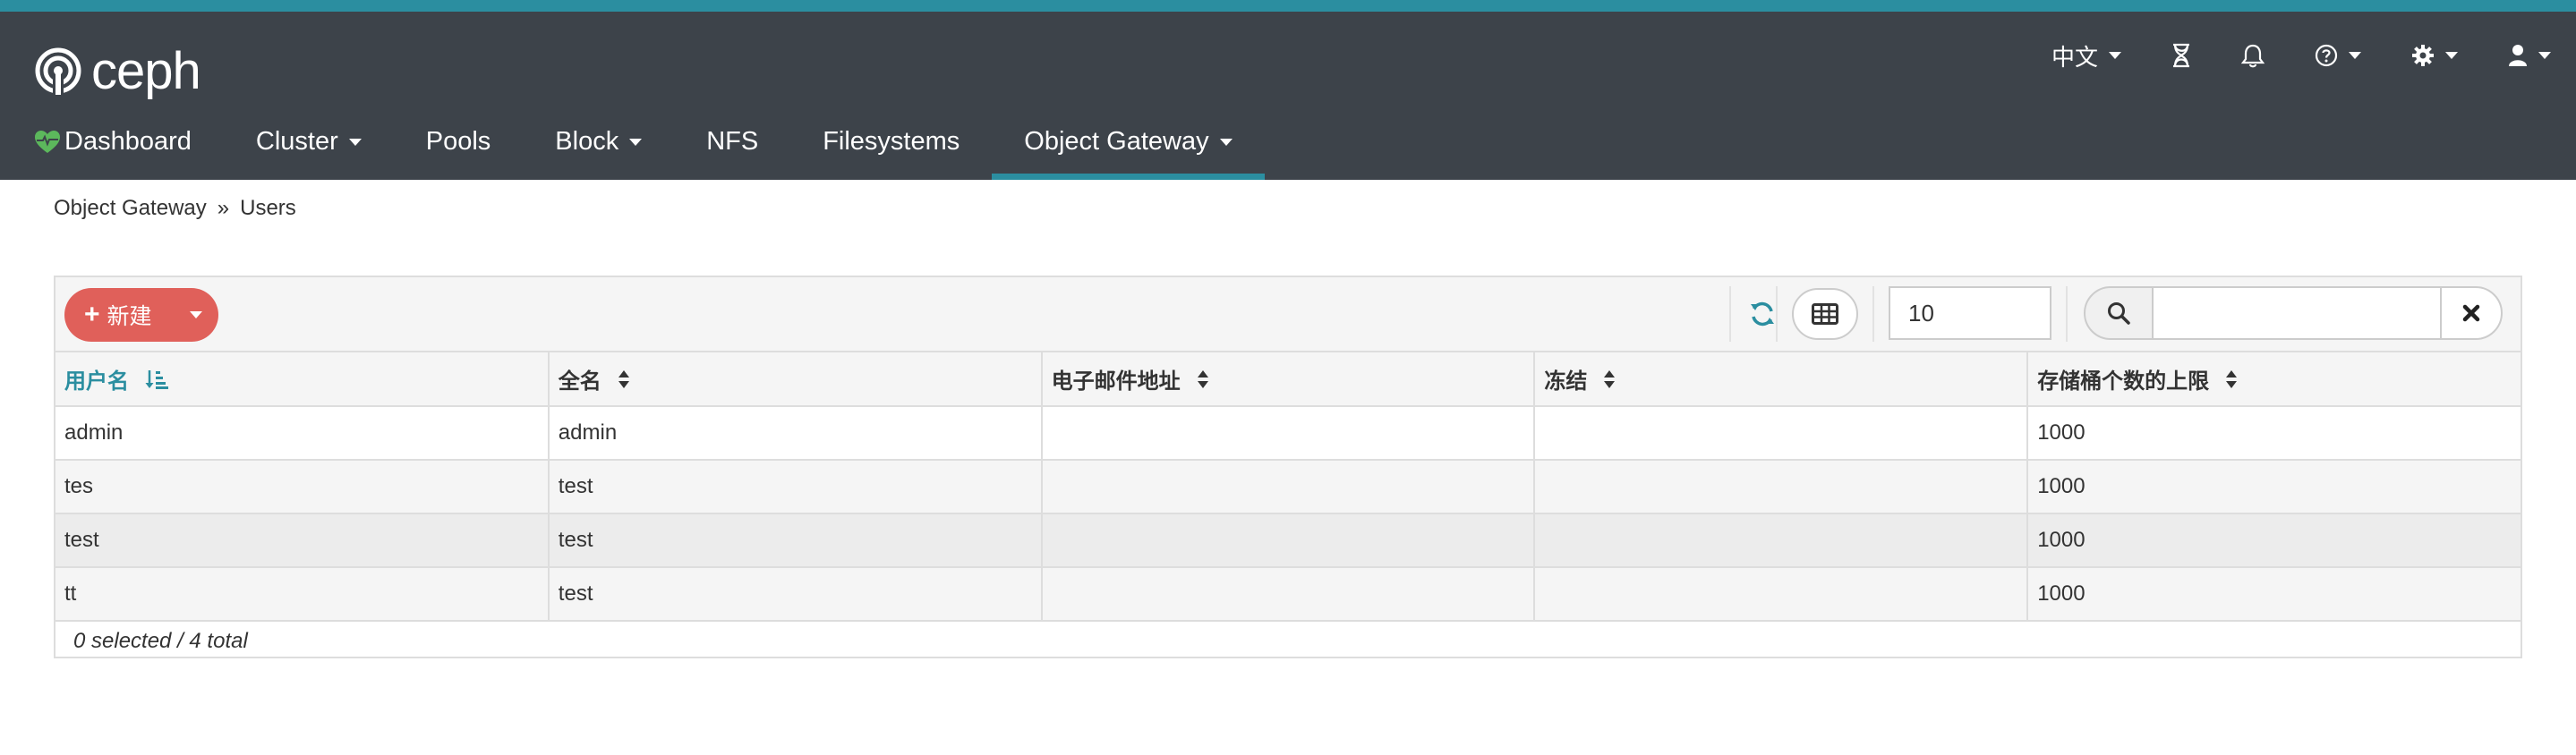  What do you see at coordinates (2253, 55) in the screenshot?
I see `notifications-button` at bounding box center [2253, 55].